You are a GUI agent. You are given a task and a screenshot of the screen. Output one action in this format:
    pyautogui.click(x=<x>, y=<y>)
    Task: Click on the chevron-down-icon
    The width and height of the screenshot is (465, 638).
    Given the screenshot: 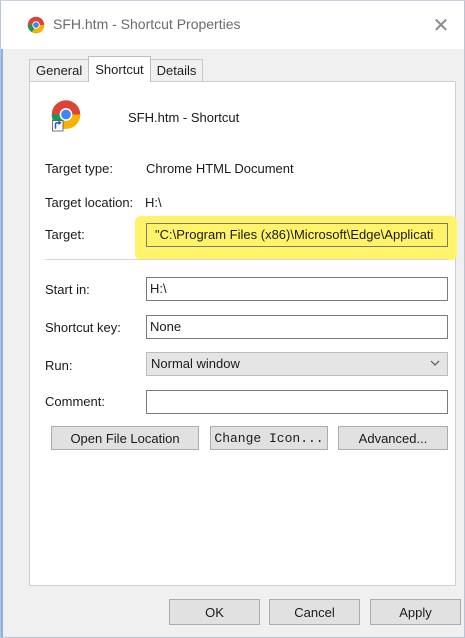 What is the action you would take?
    pyautogui.click(x=435, y=363)
    